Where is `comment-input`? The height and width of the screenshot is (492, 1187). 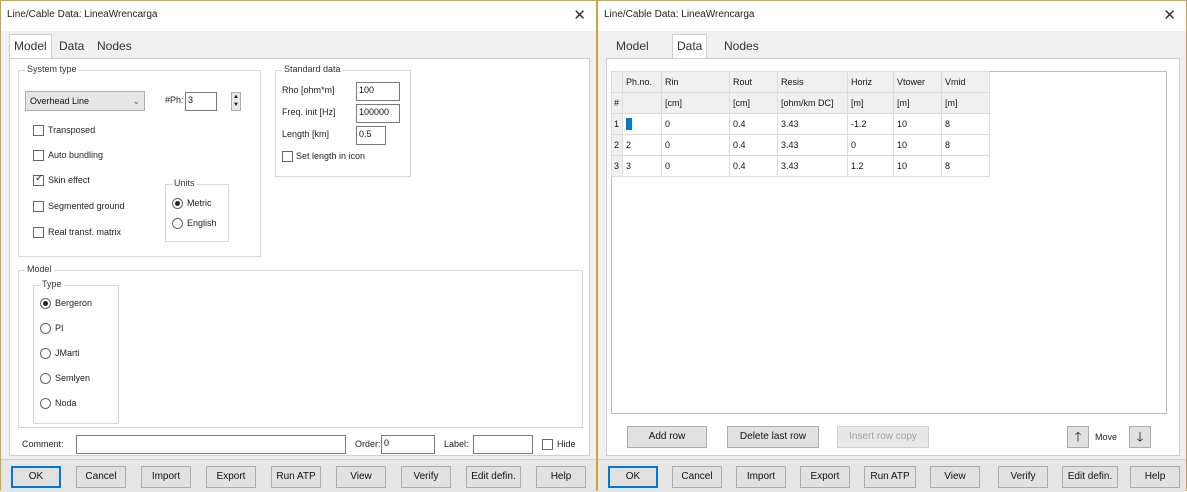 comment-input is located at coordinates (211, 444).